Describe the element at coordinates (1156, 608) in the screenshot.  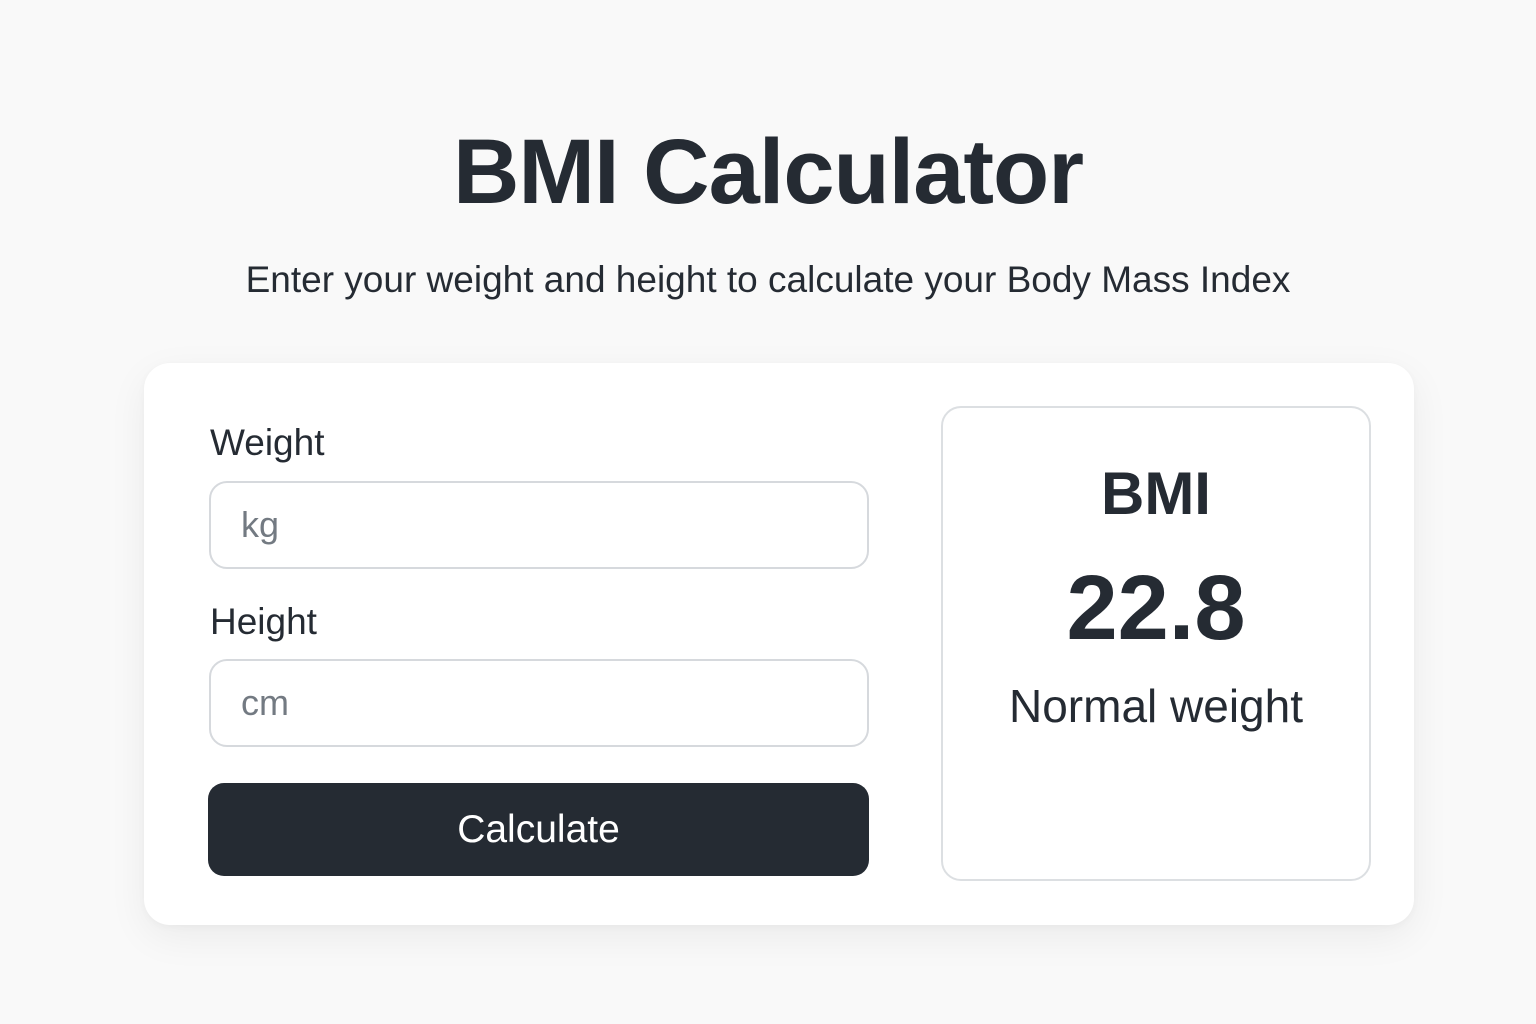
I see `bmi-value: 22.8` at that location.